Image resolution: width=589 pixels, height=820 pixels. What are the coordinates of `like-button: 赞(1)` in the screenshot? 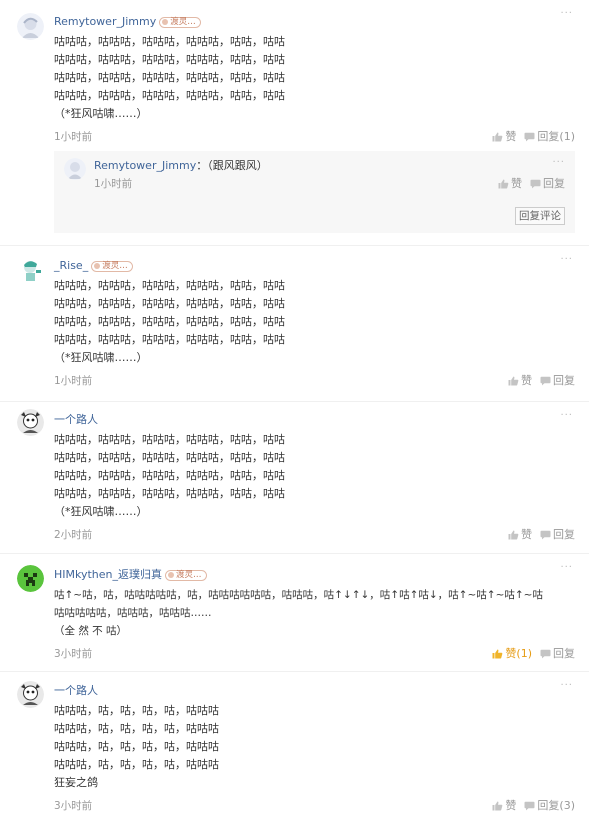 It's located at (512, 654).